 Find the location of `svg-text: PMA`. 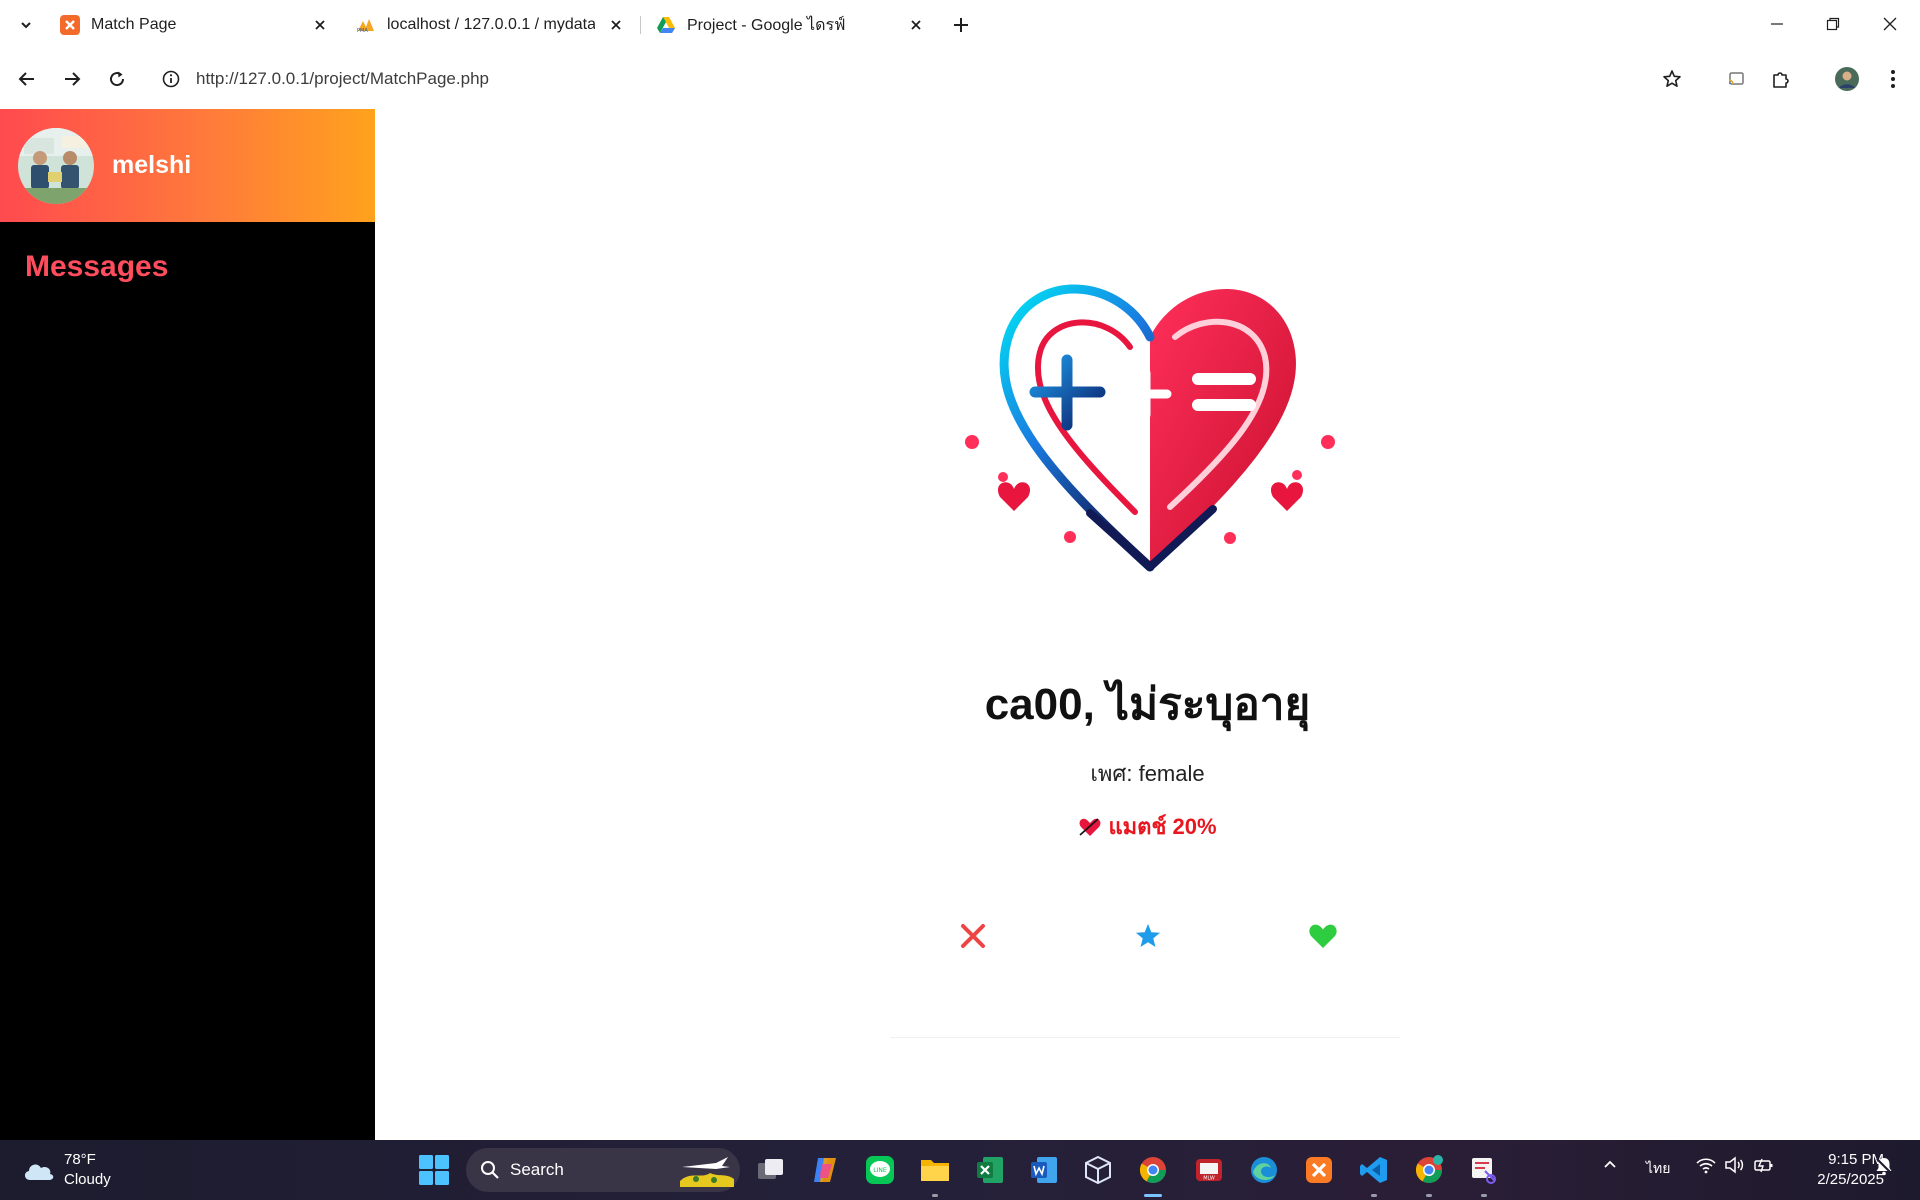

svg-text: PMA is located at coordinates (362, 30).